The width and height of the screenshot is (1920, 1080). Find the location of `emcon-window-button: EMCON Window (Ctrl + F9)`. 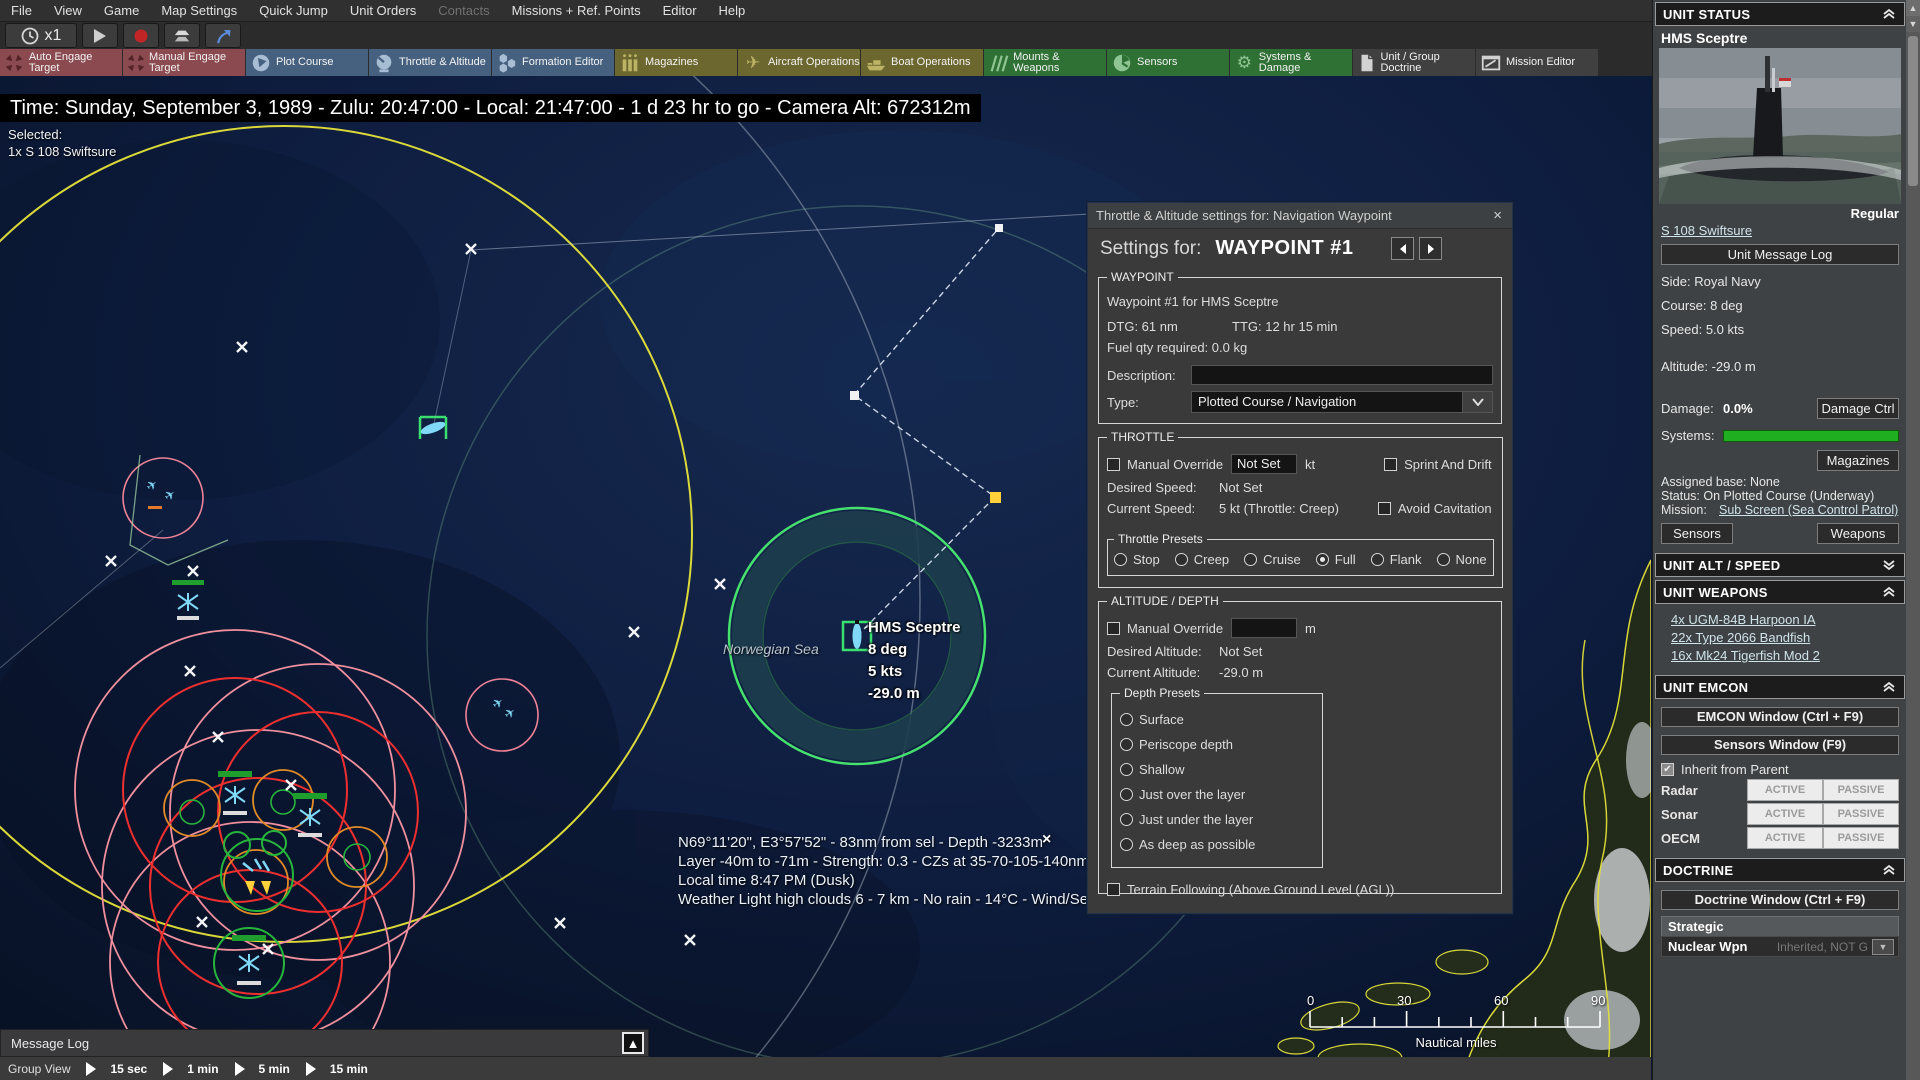

emcon-window-button: EMCON Window (Ctrl + F9) is located at coordinates (1780, 717).